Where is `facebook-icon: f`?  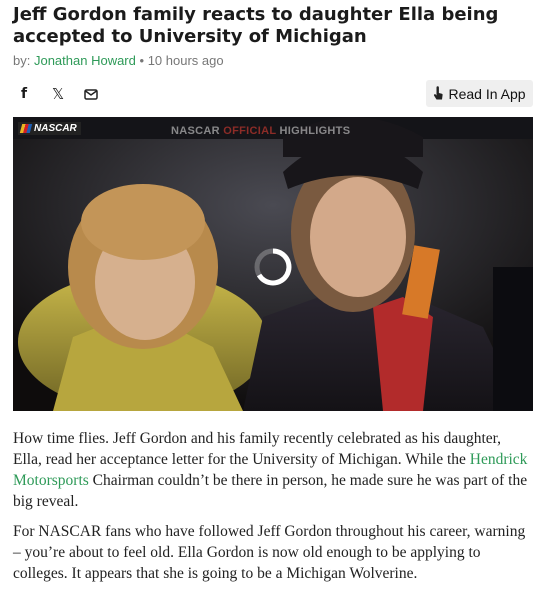
facebook-icon: f is located at coordinates (24, 94).